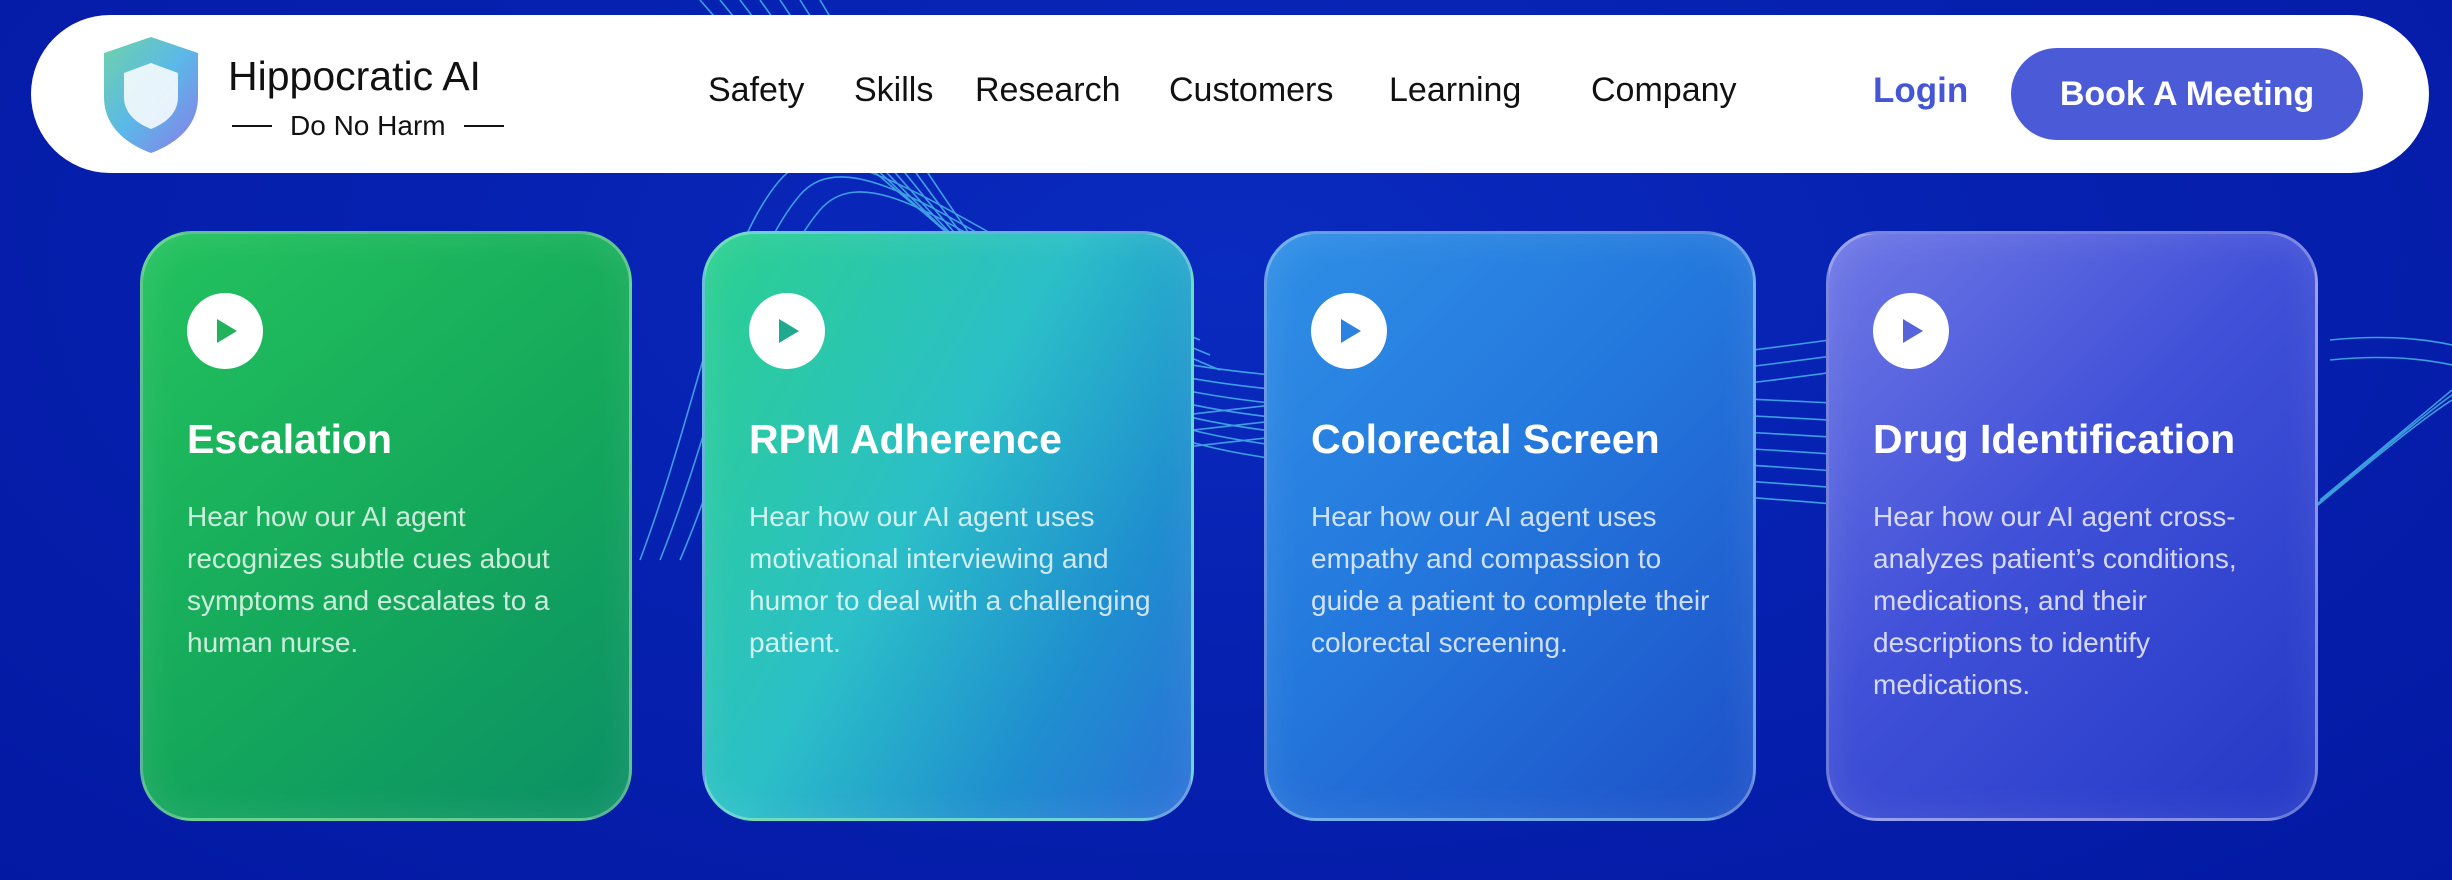 The image size is (2452, 880). I want to click on nav-research: Research, so click(1048, 90).